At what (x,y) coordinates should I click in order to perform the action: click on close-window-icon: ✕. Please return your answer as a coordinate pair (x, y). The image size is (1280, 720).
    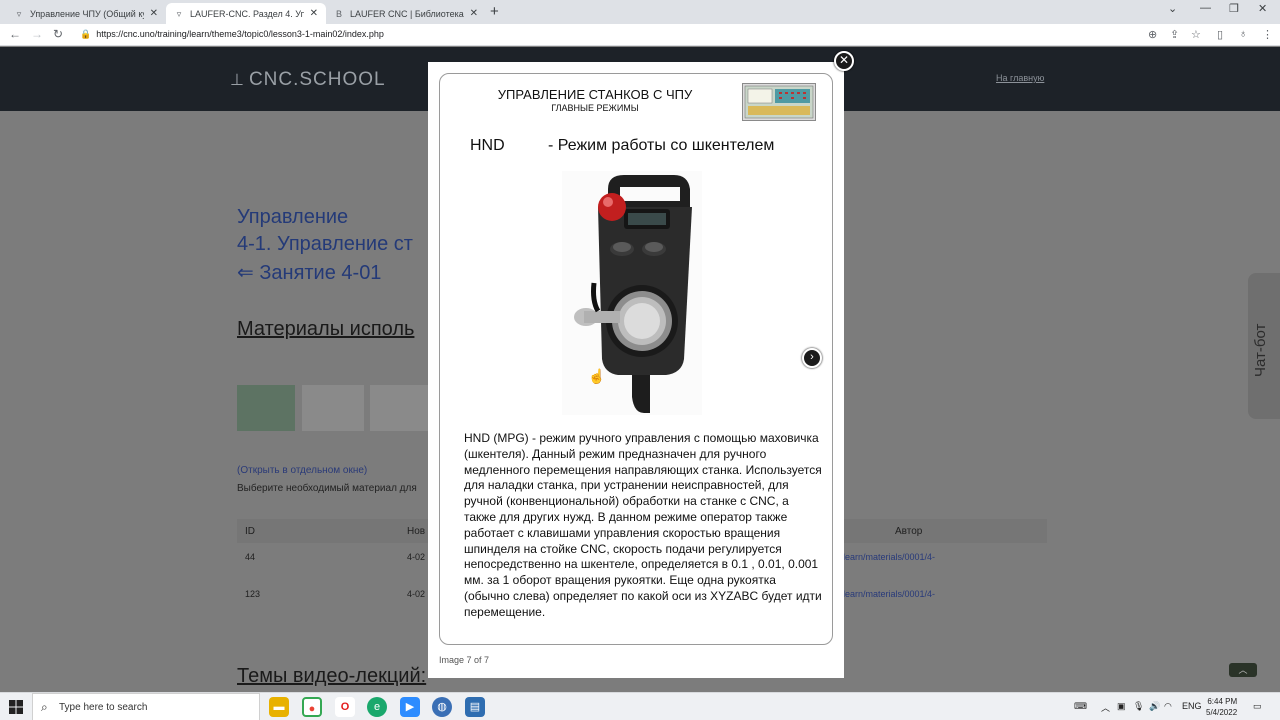
    Looking at the image, I should click on (1262, 8).